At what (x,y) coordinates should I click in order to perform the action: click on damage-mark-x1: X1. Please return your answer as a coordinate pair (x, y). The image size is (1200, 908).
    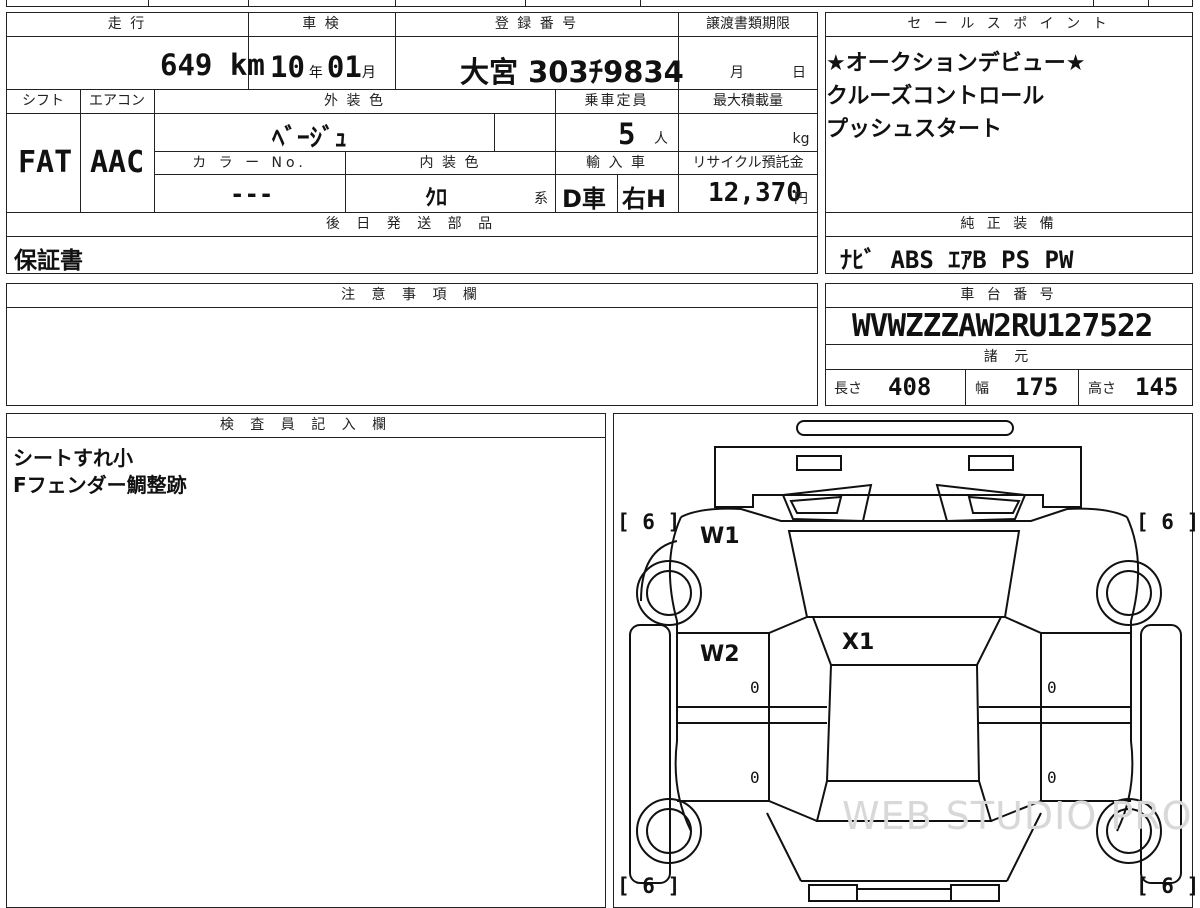
    Looking at the image, I should click on (858, 642).